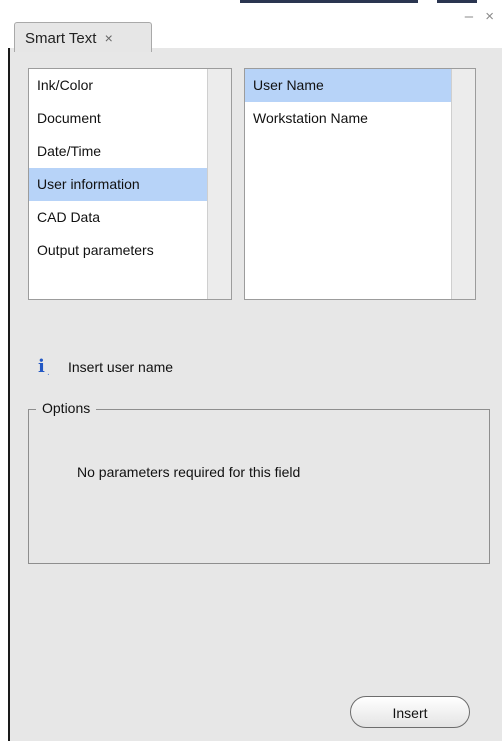 This screenshot has width=504, height=741. I want to click on field-item-workstation-name: Workstation Name, so click(348, 118).